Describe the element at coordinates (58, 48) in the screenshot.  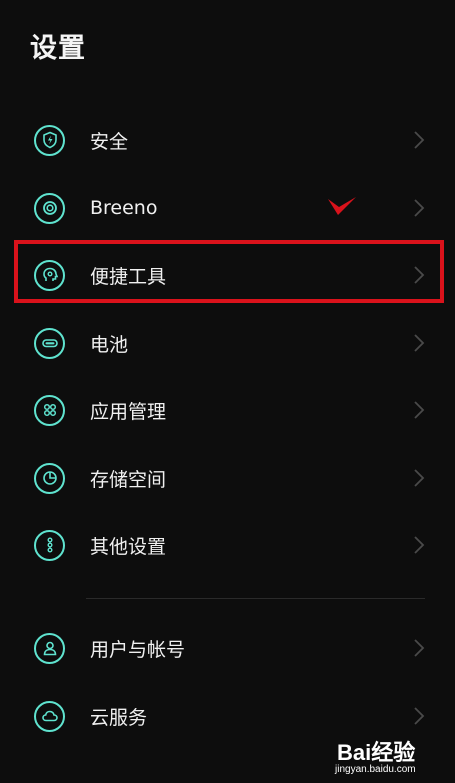
I see `page-title: 设置` at that location.